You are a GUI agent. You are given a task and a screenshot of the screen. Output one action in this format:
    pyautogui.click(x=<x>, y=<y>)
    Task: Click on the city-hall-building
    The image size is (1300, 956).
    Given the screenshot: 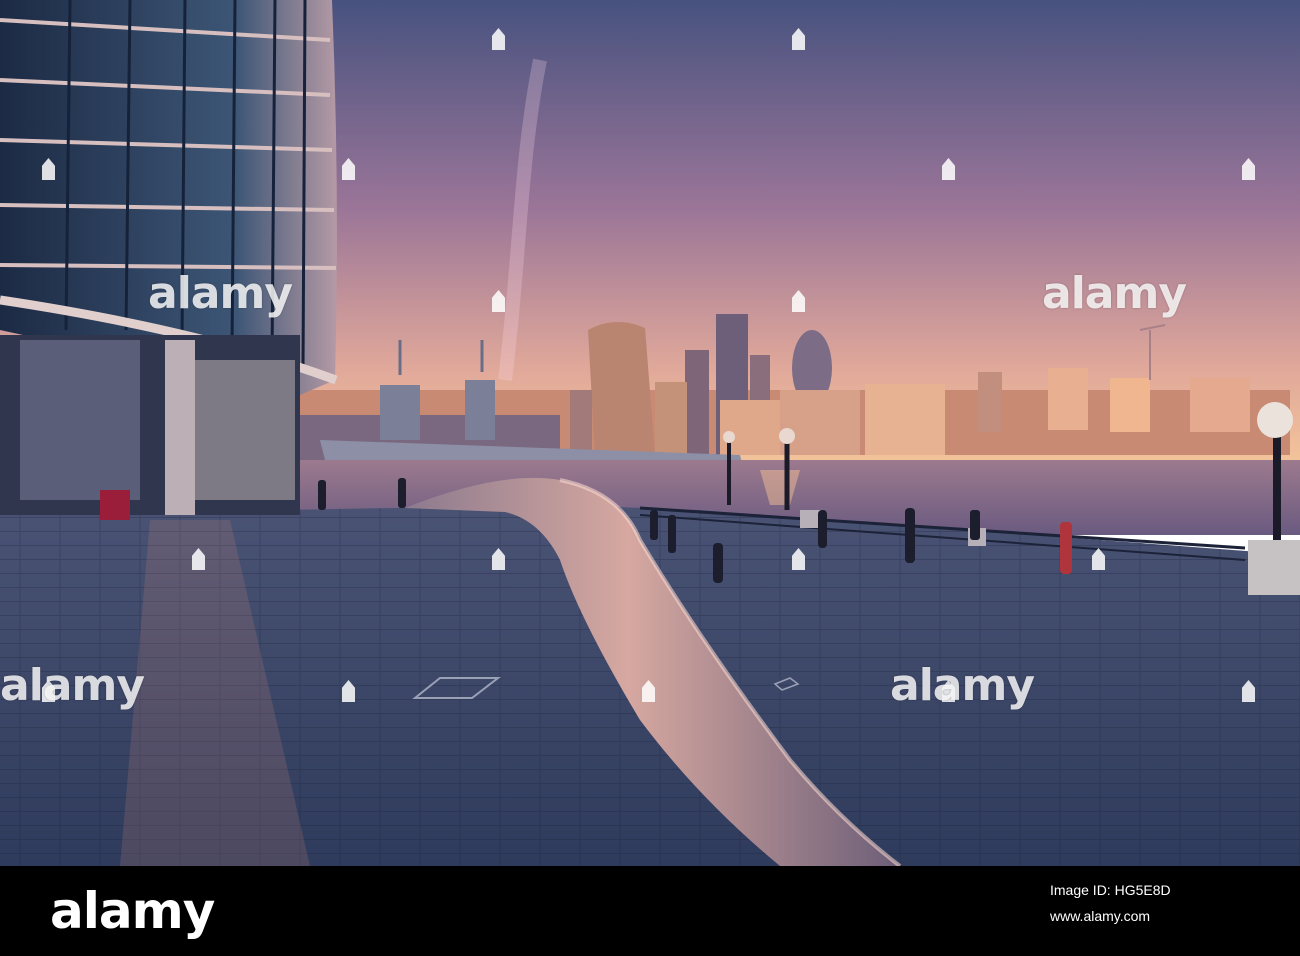 What is the action you would take?
    pyautogui.click(x=169, y=260)
    